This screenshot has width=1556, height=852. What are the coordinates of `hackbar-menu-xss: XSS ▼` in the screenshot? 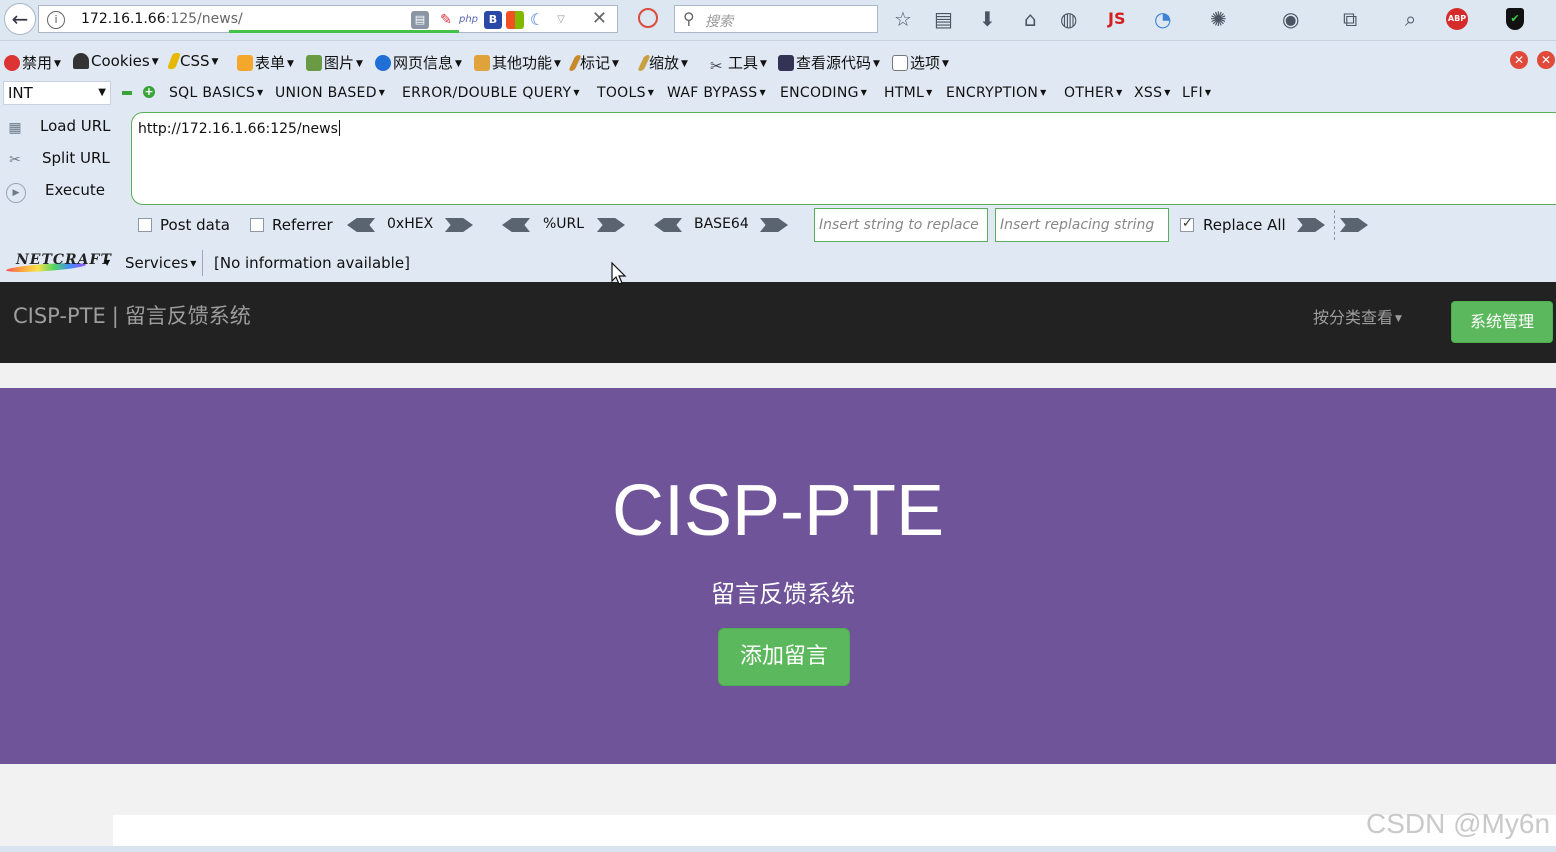 It's located at (1152, 93).